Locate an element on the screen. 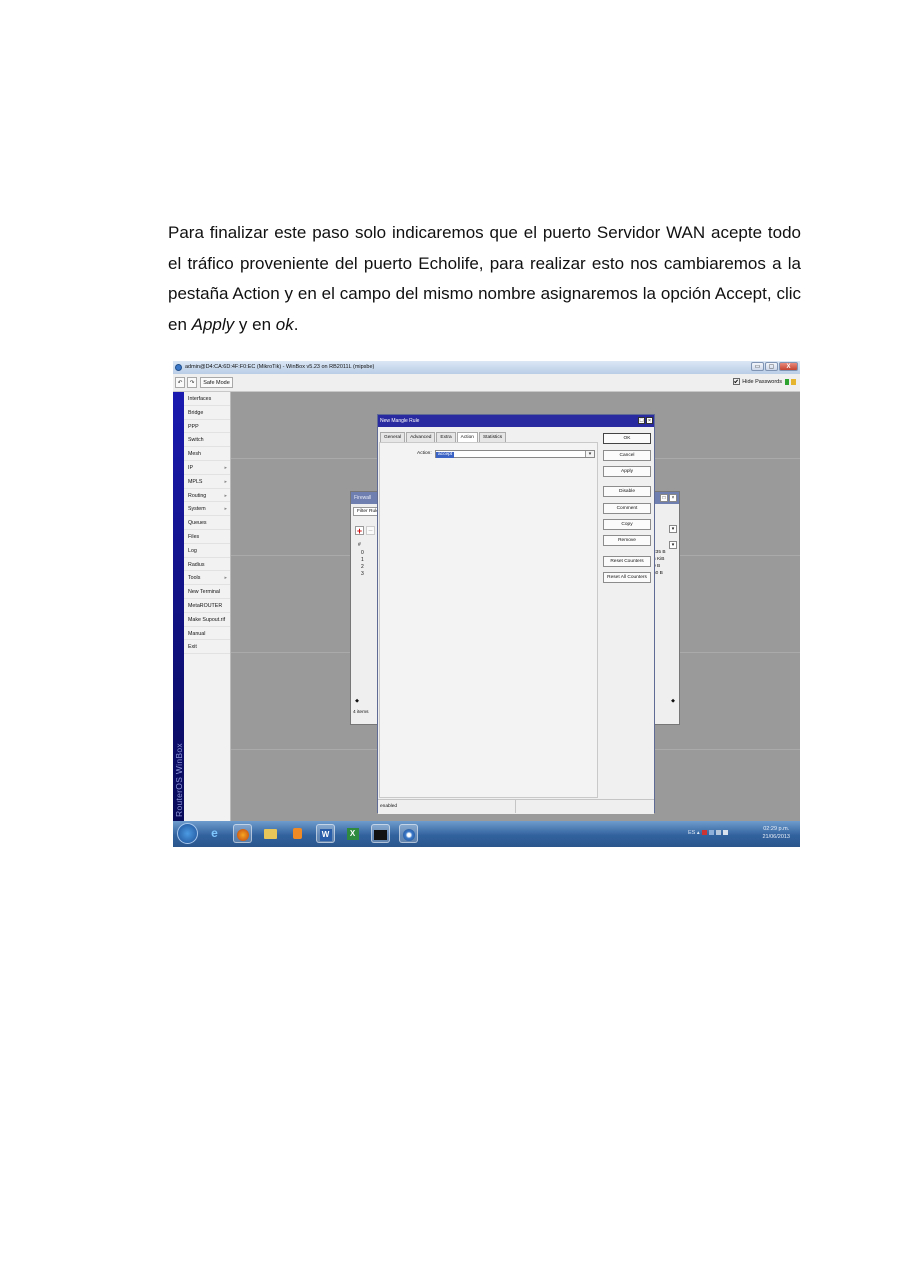  hide-passwords-label: Hide Passwords is located at coordinates (762, 381).